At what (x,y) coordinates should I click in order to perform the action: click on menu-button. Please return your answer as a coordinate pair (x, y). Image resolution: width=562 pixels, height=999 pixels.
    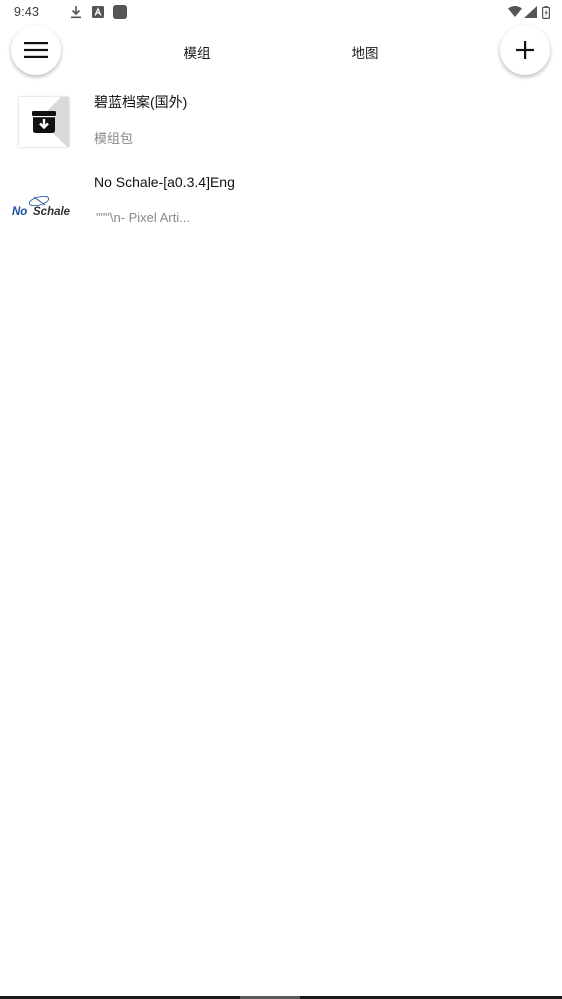
    Looking at the image, I should click on (36, 50).